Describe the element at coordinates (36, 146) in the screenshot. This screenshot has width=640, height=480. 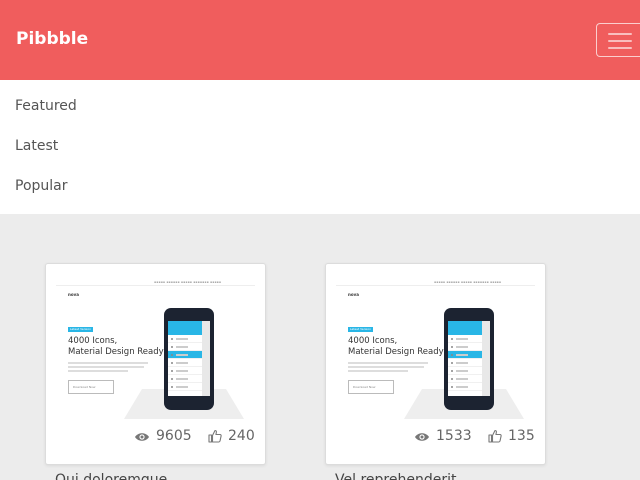
I see `nav-item-latest: Latest` at that location.